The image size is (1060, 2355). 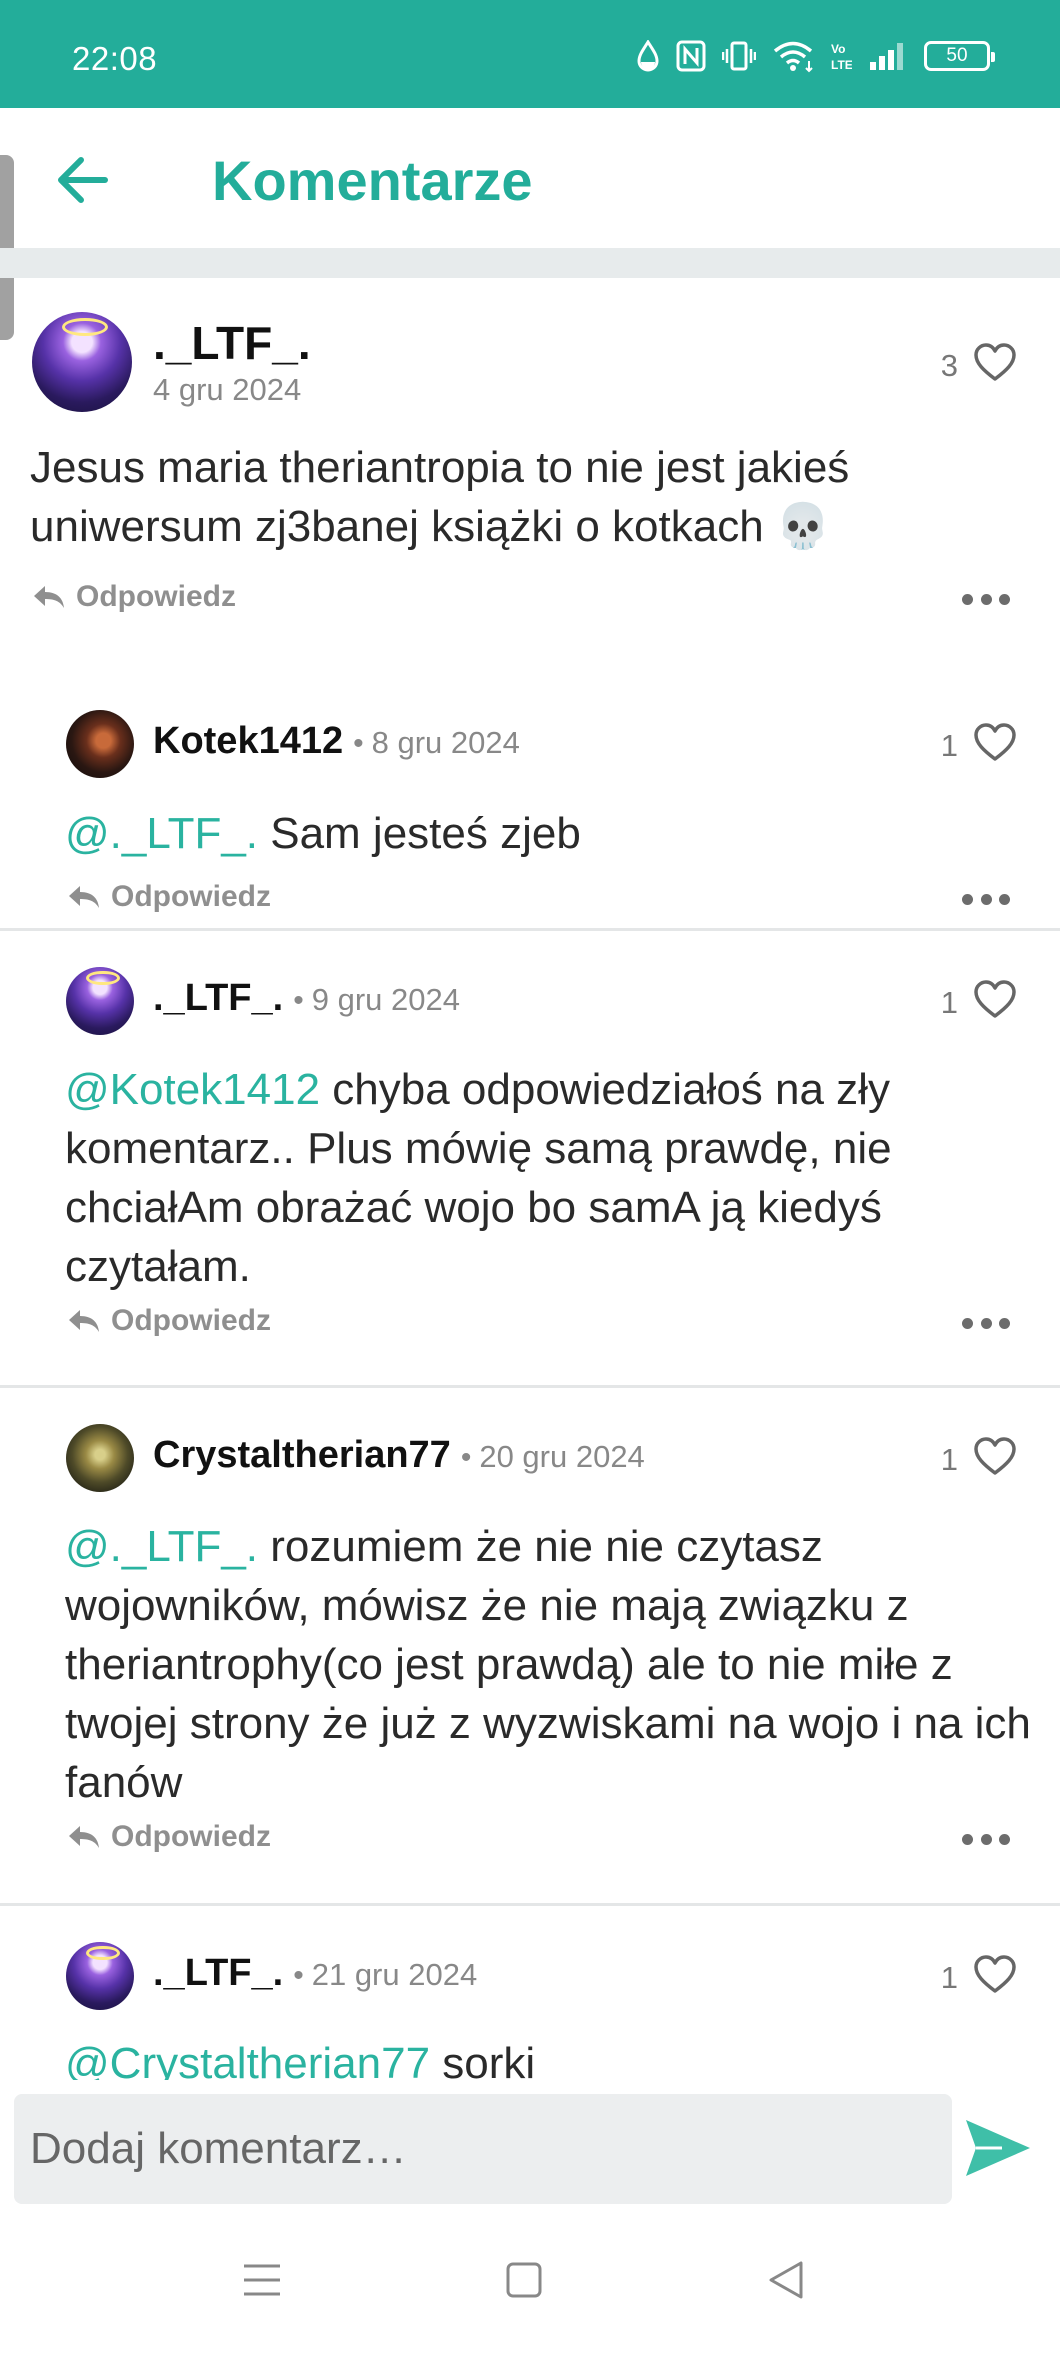 I want to click on comment-date: 4 gru 2024, so click(x=227, y=389).